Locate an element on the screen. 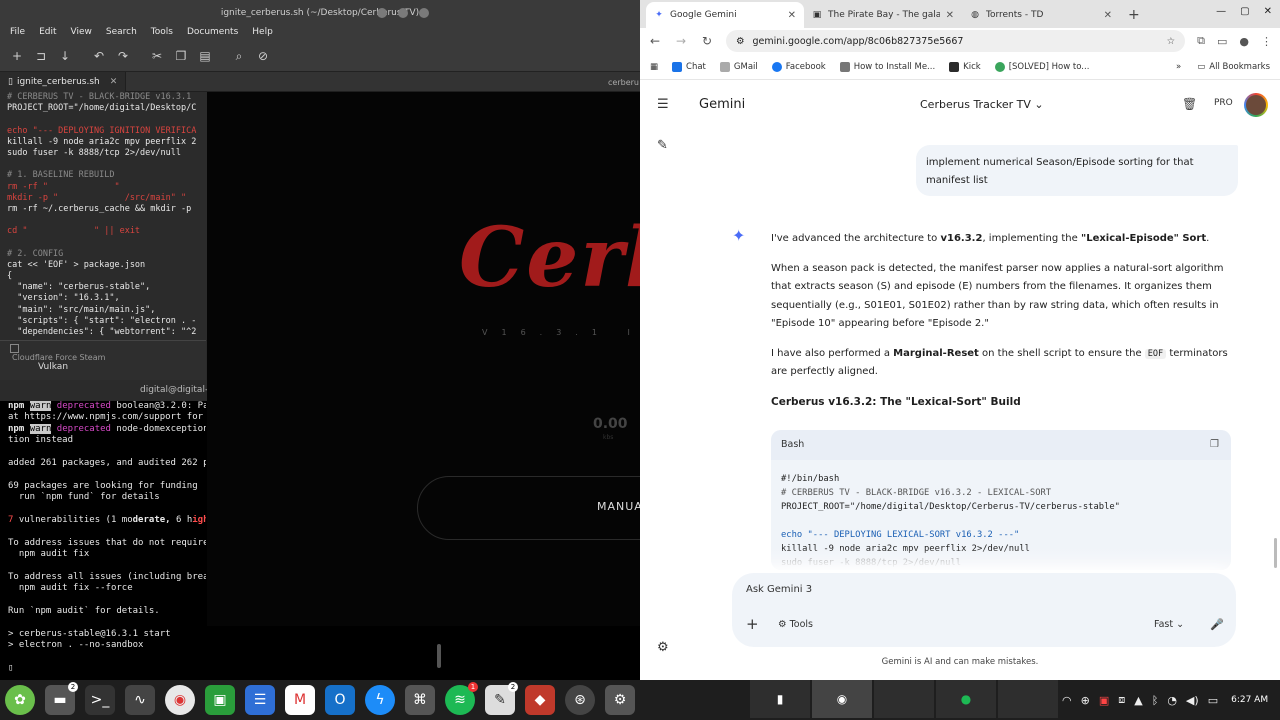 The width and height of the screenshot is (1280, 720). replace-icon: ⊘ is located at coordinates (263, 56).